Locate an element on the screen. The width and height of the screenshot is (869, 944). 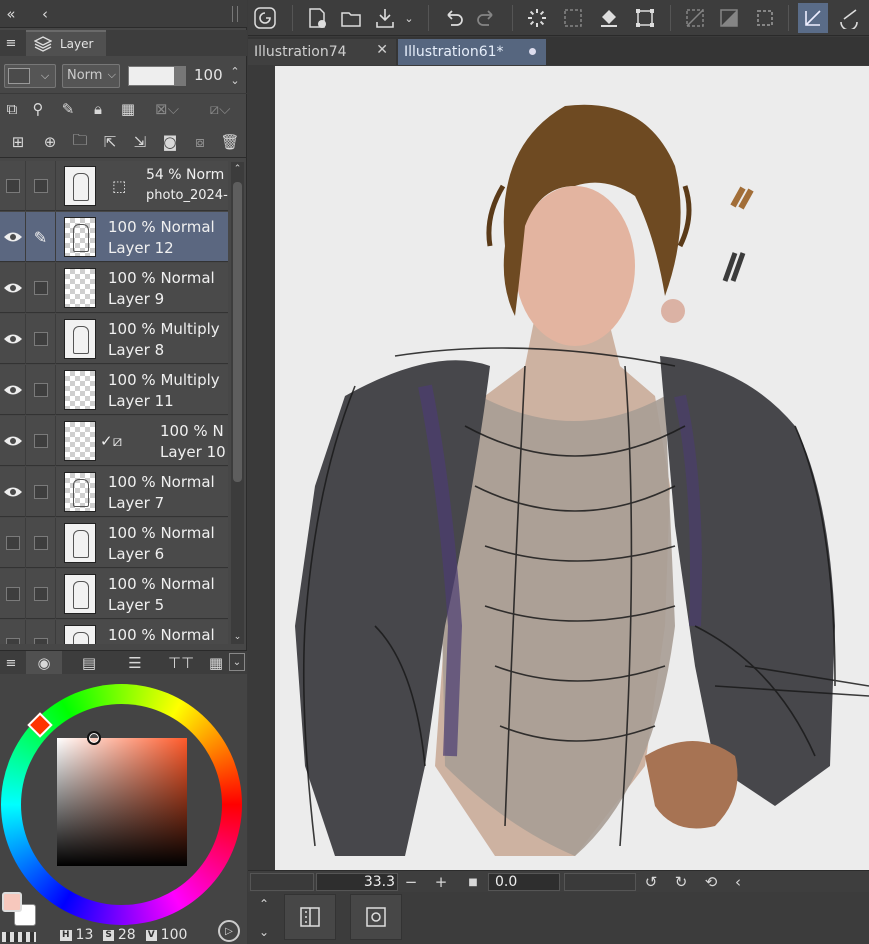
main-color-swatch is located at coordinates (12, 902).